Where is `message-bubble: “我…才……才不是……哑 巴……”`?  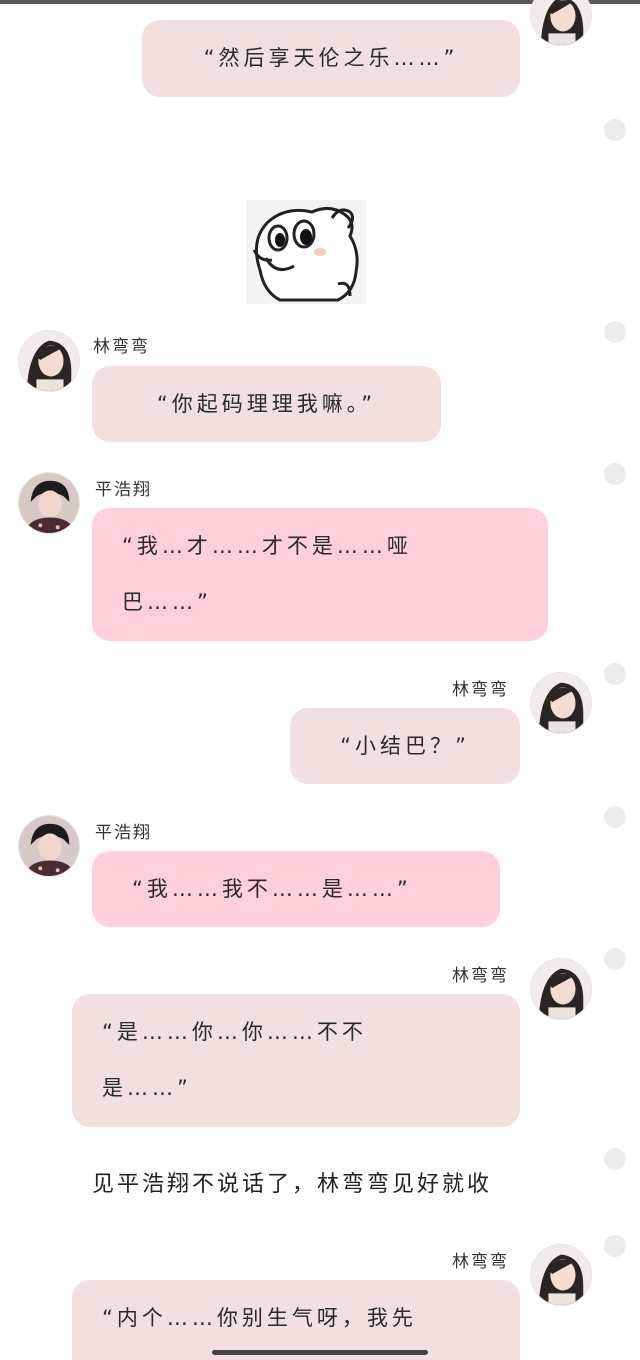
message-bubble: “我…才……才不是……哑 巴……” is located at coordinates (320, 574).